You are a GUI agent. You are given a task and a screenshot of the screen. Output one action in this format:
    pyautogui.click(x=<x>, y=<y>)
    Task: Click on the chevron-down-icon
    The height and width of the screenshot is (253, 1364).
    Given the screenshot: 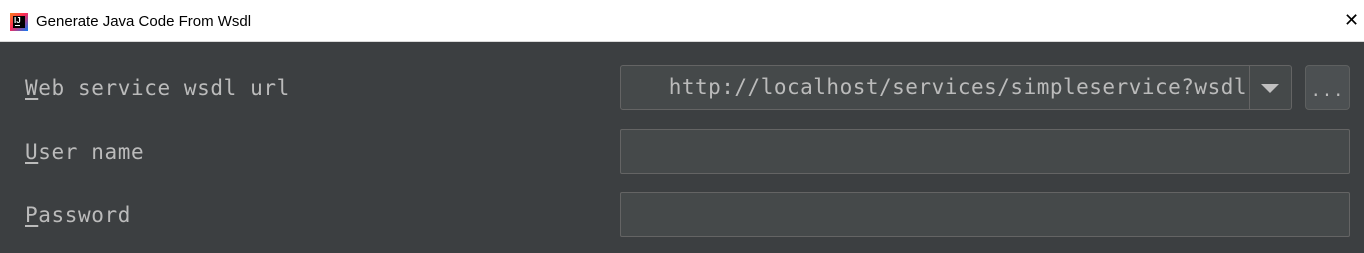 What is the action you would take?
    pyautogui.click(x=1270, y=88)
    